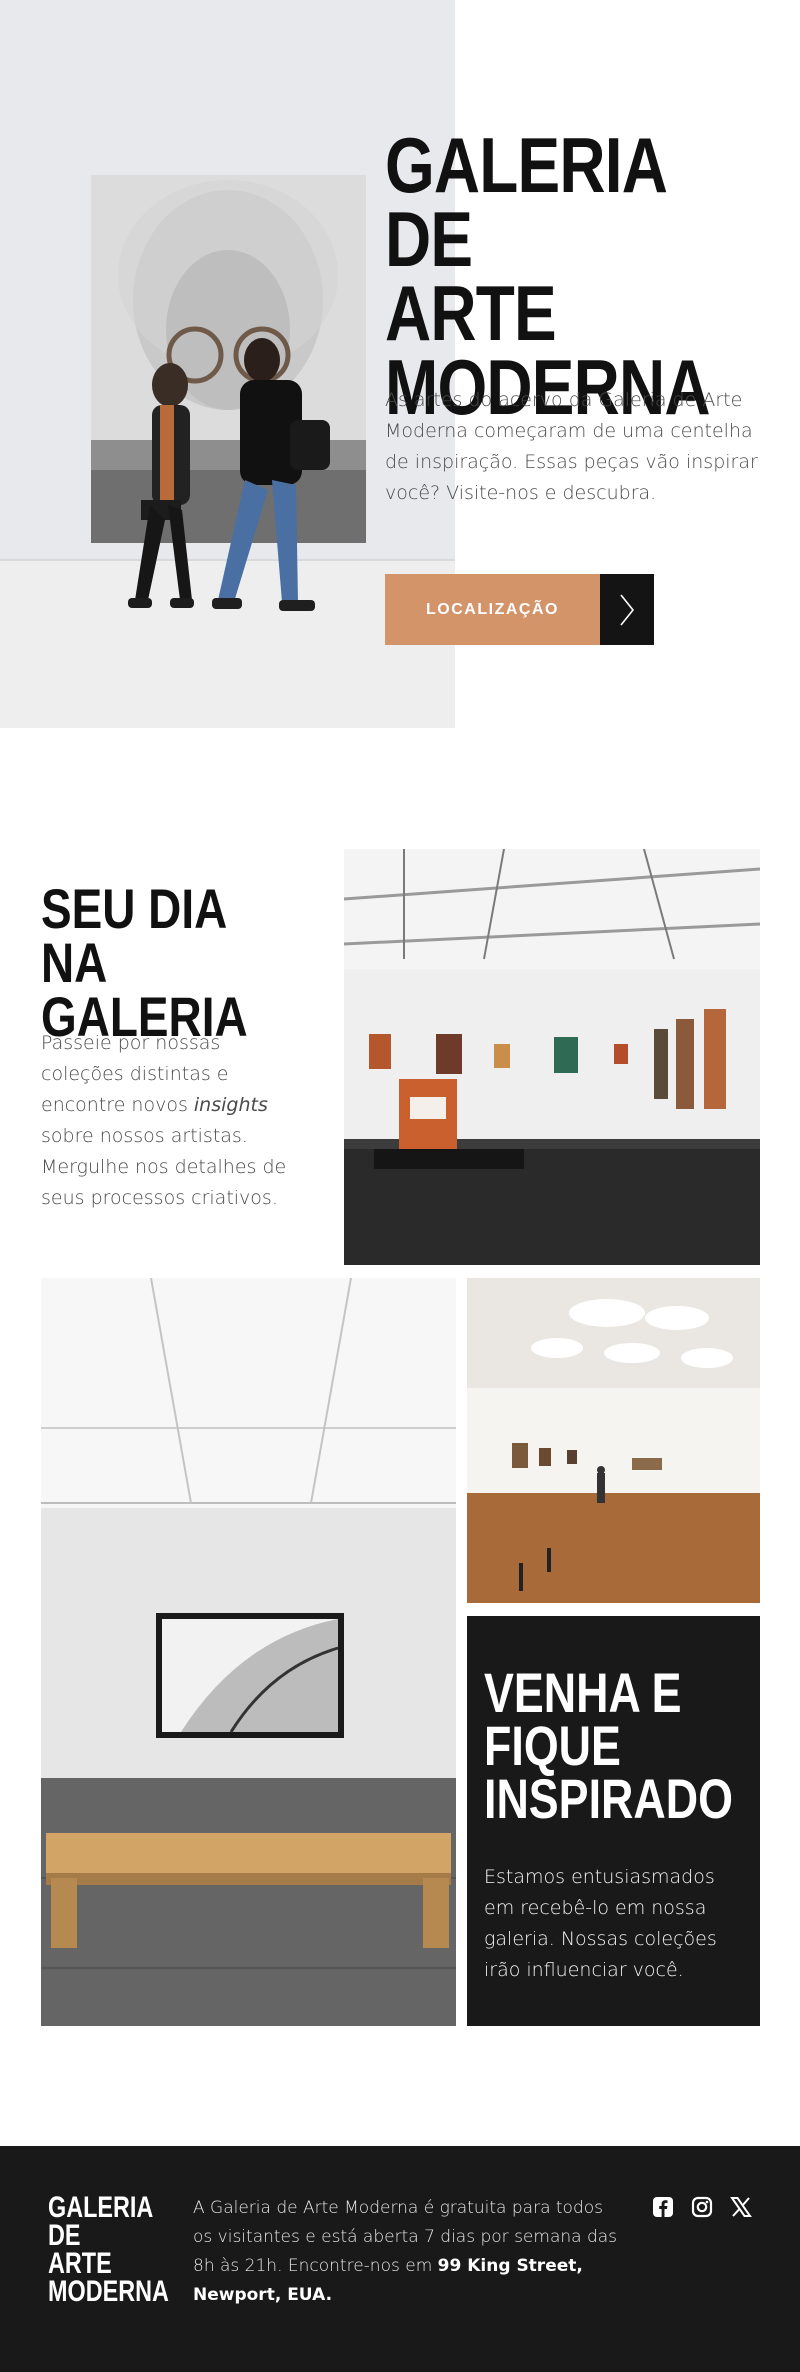 The width and height of the screenshot is (800, 2372). What do you see at coordinates (608, 1745) in the screenshot?
I see `inspired-title: VENHA E FIQUE INSPIRADO` at bounding box center [608, 1745].